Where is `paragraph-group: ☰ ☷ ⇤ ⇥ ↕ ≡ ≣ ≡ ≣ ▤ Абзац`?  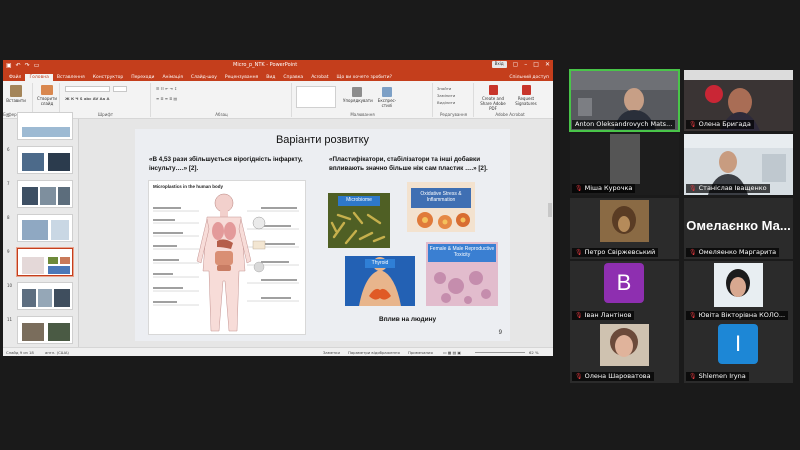 paragraph-group: ☰ ☷ ⇤ ⇥ ↕ ≡ ≣ ≡ ≣ ▤ Абзац is located at coordinates (222, 100).